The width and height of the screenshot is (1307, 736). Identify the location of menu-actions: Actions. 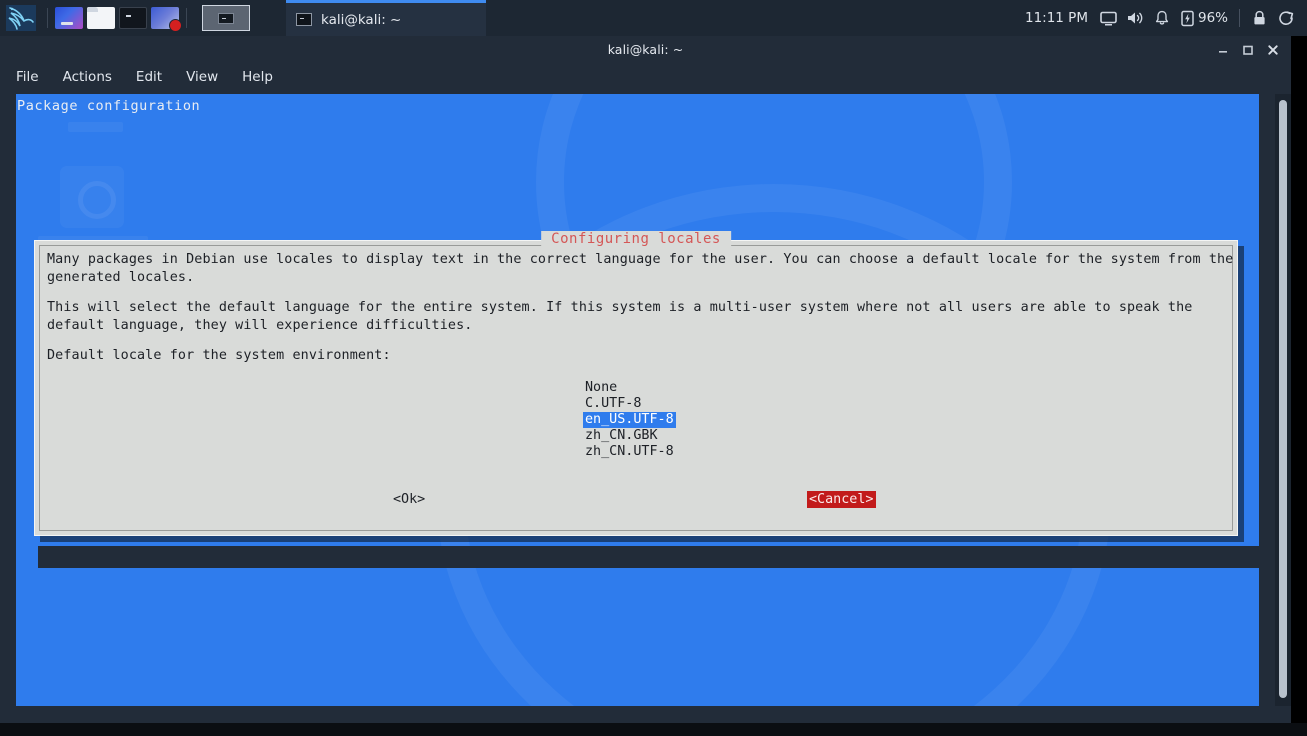
(87, 77).